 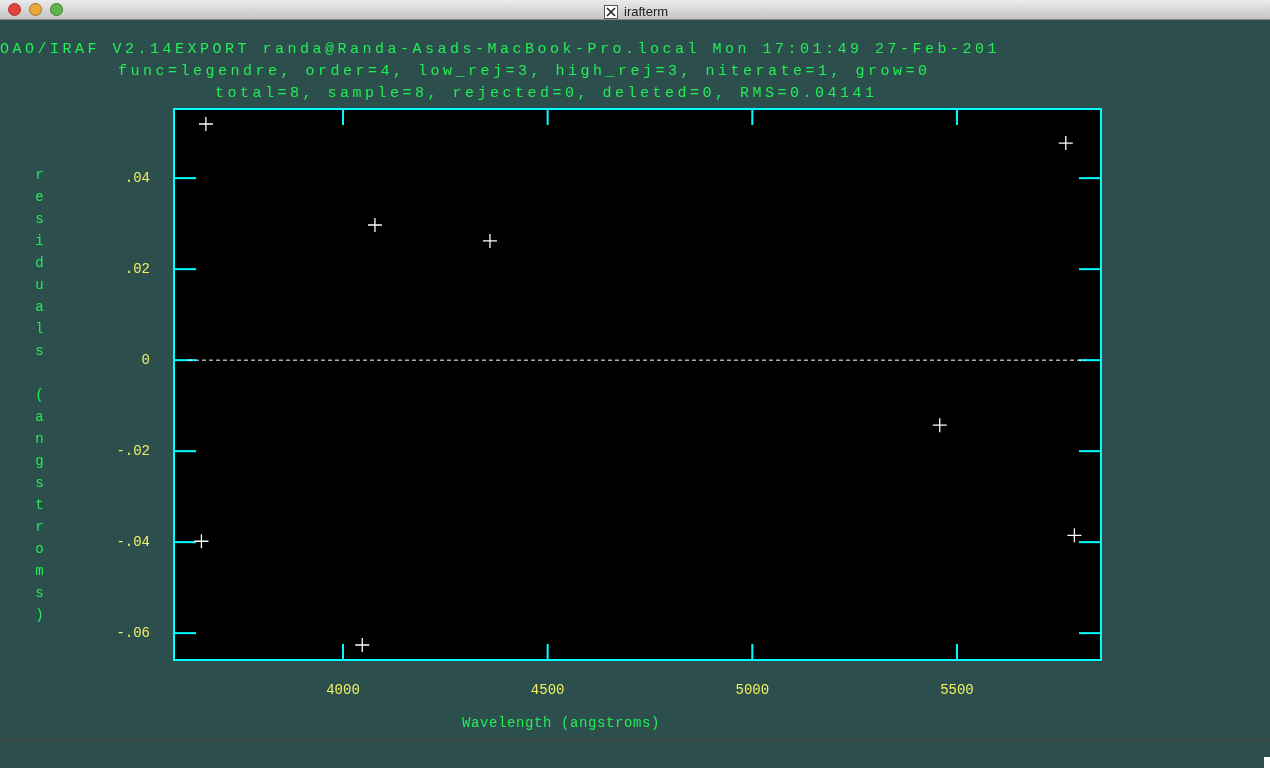 What do you see at coordinates (957, 690) in the screenshot?
I see `x-tick-label: 5500` at bounding box center [957, 690].